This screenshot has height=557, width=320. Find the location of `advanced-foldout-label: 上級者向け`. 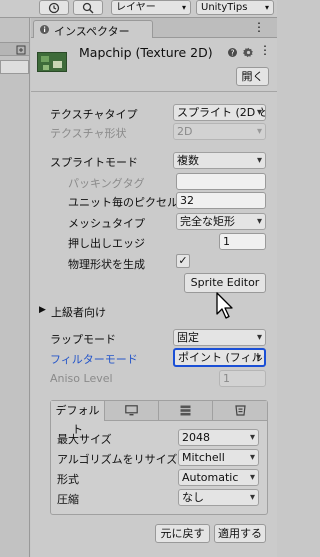

advanced-foldout-label: 上級者向け is located at coordinates (78, 312).